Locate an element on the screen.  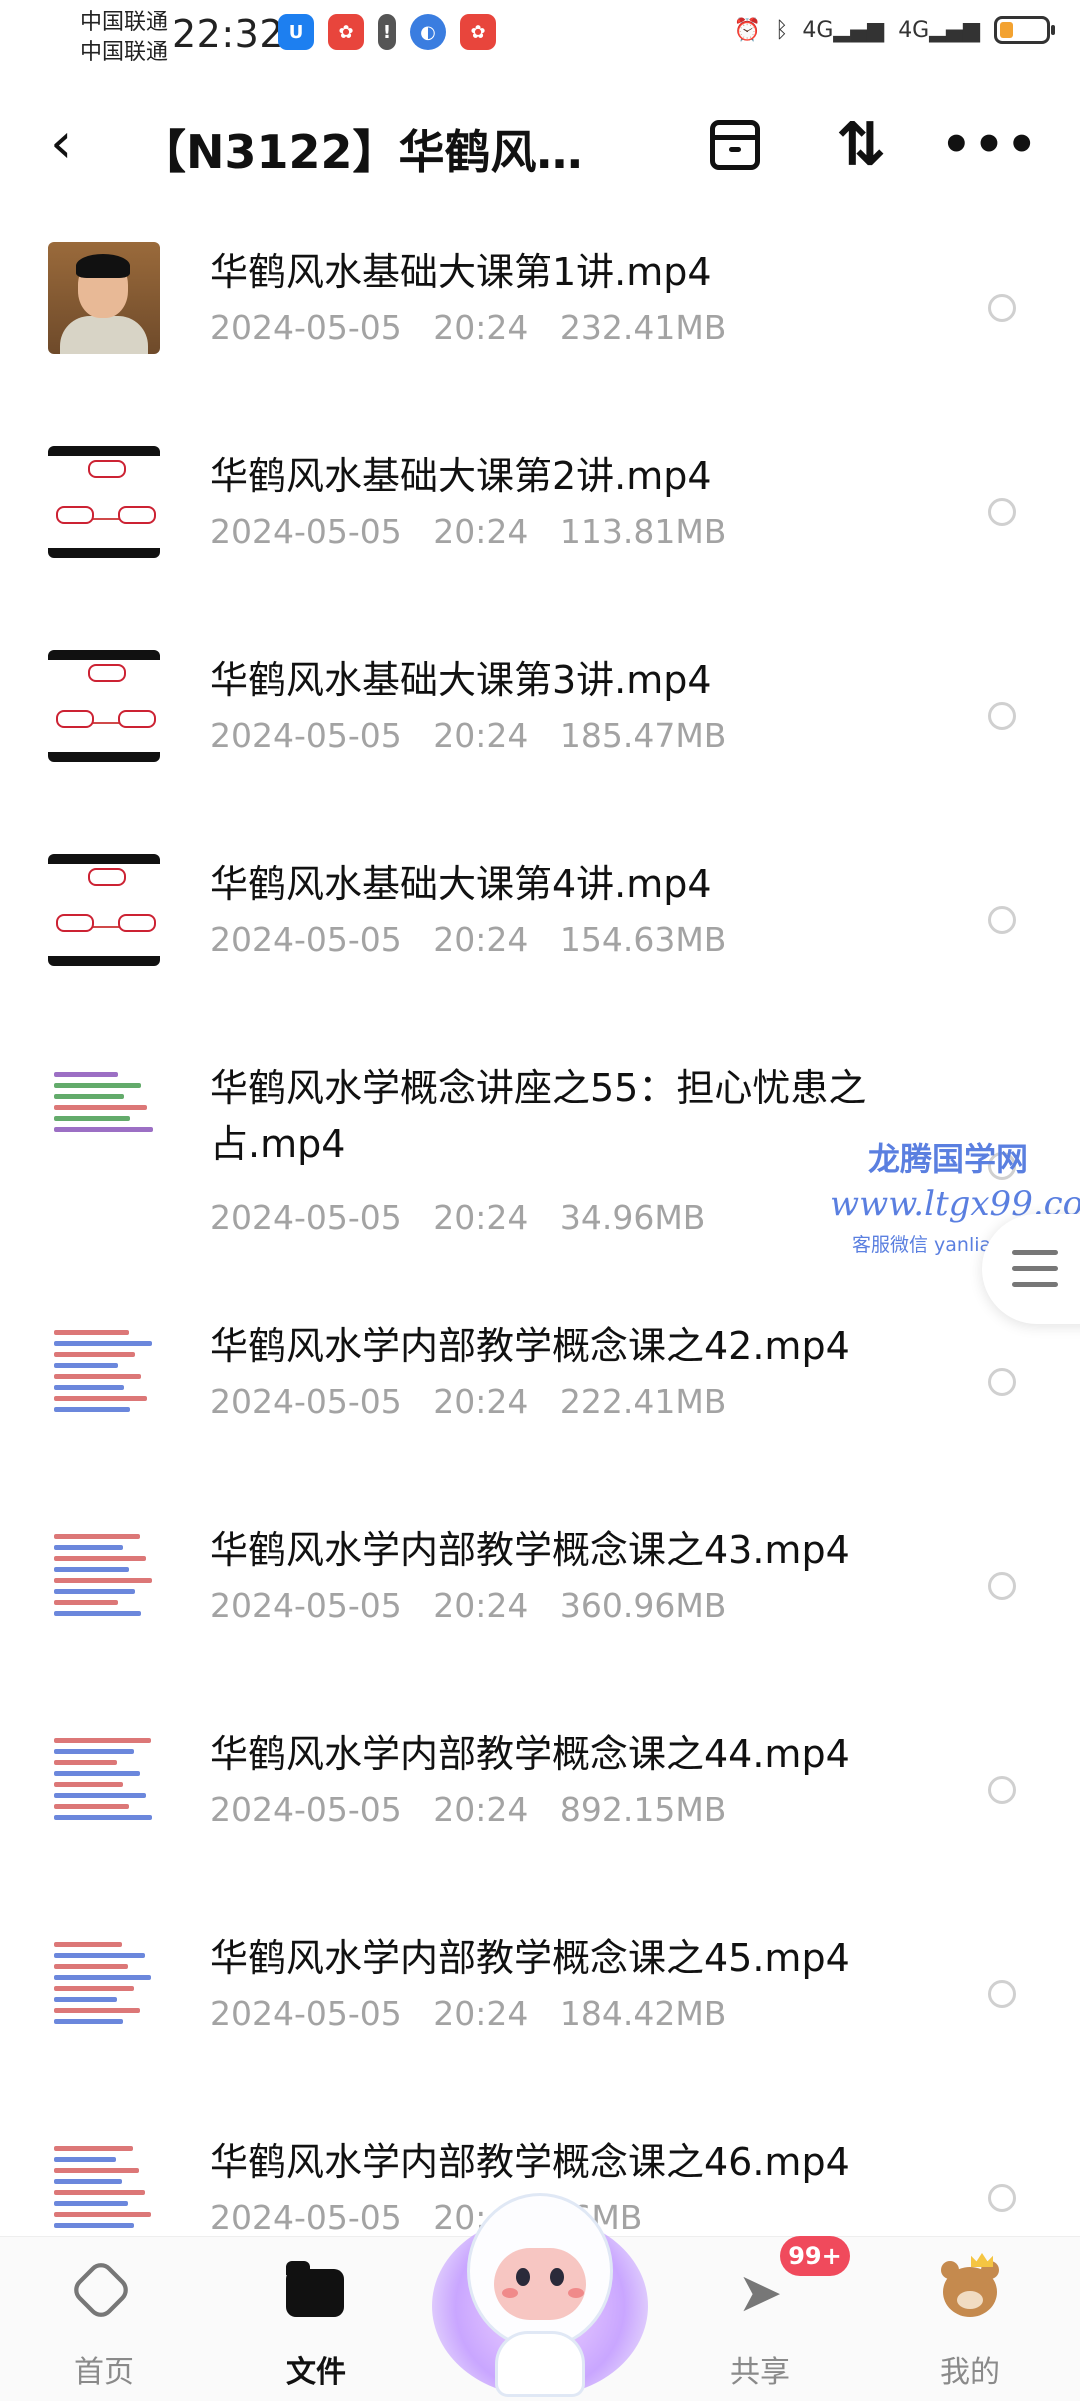
file-size: 222.41MB is located at coordinates (643, 1401).